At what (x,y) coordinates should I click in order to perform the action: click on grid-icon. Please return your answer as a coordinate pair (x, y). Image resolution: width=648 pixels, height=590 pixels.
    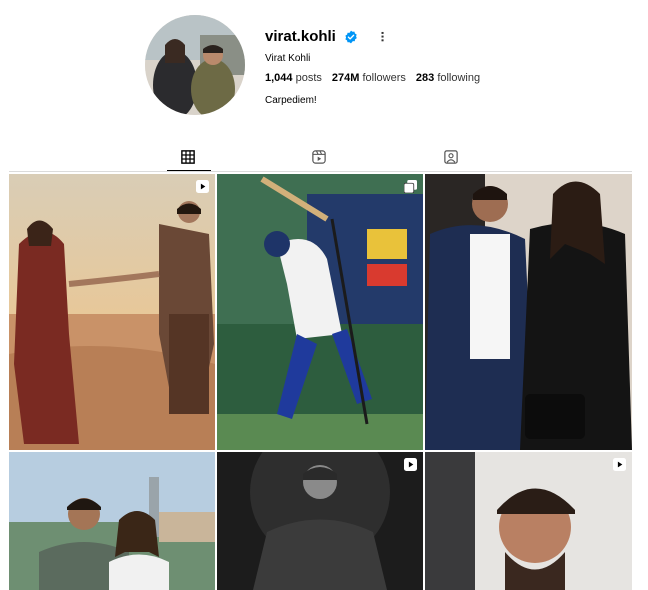
    Looking at the image, I should click on (188, 157).